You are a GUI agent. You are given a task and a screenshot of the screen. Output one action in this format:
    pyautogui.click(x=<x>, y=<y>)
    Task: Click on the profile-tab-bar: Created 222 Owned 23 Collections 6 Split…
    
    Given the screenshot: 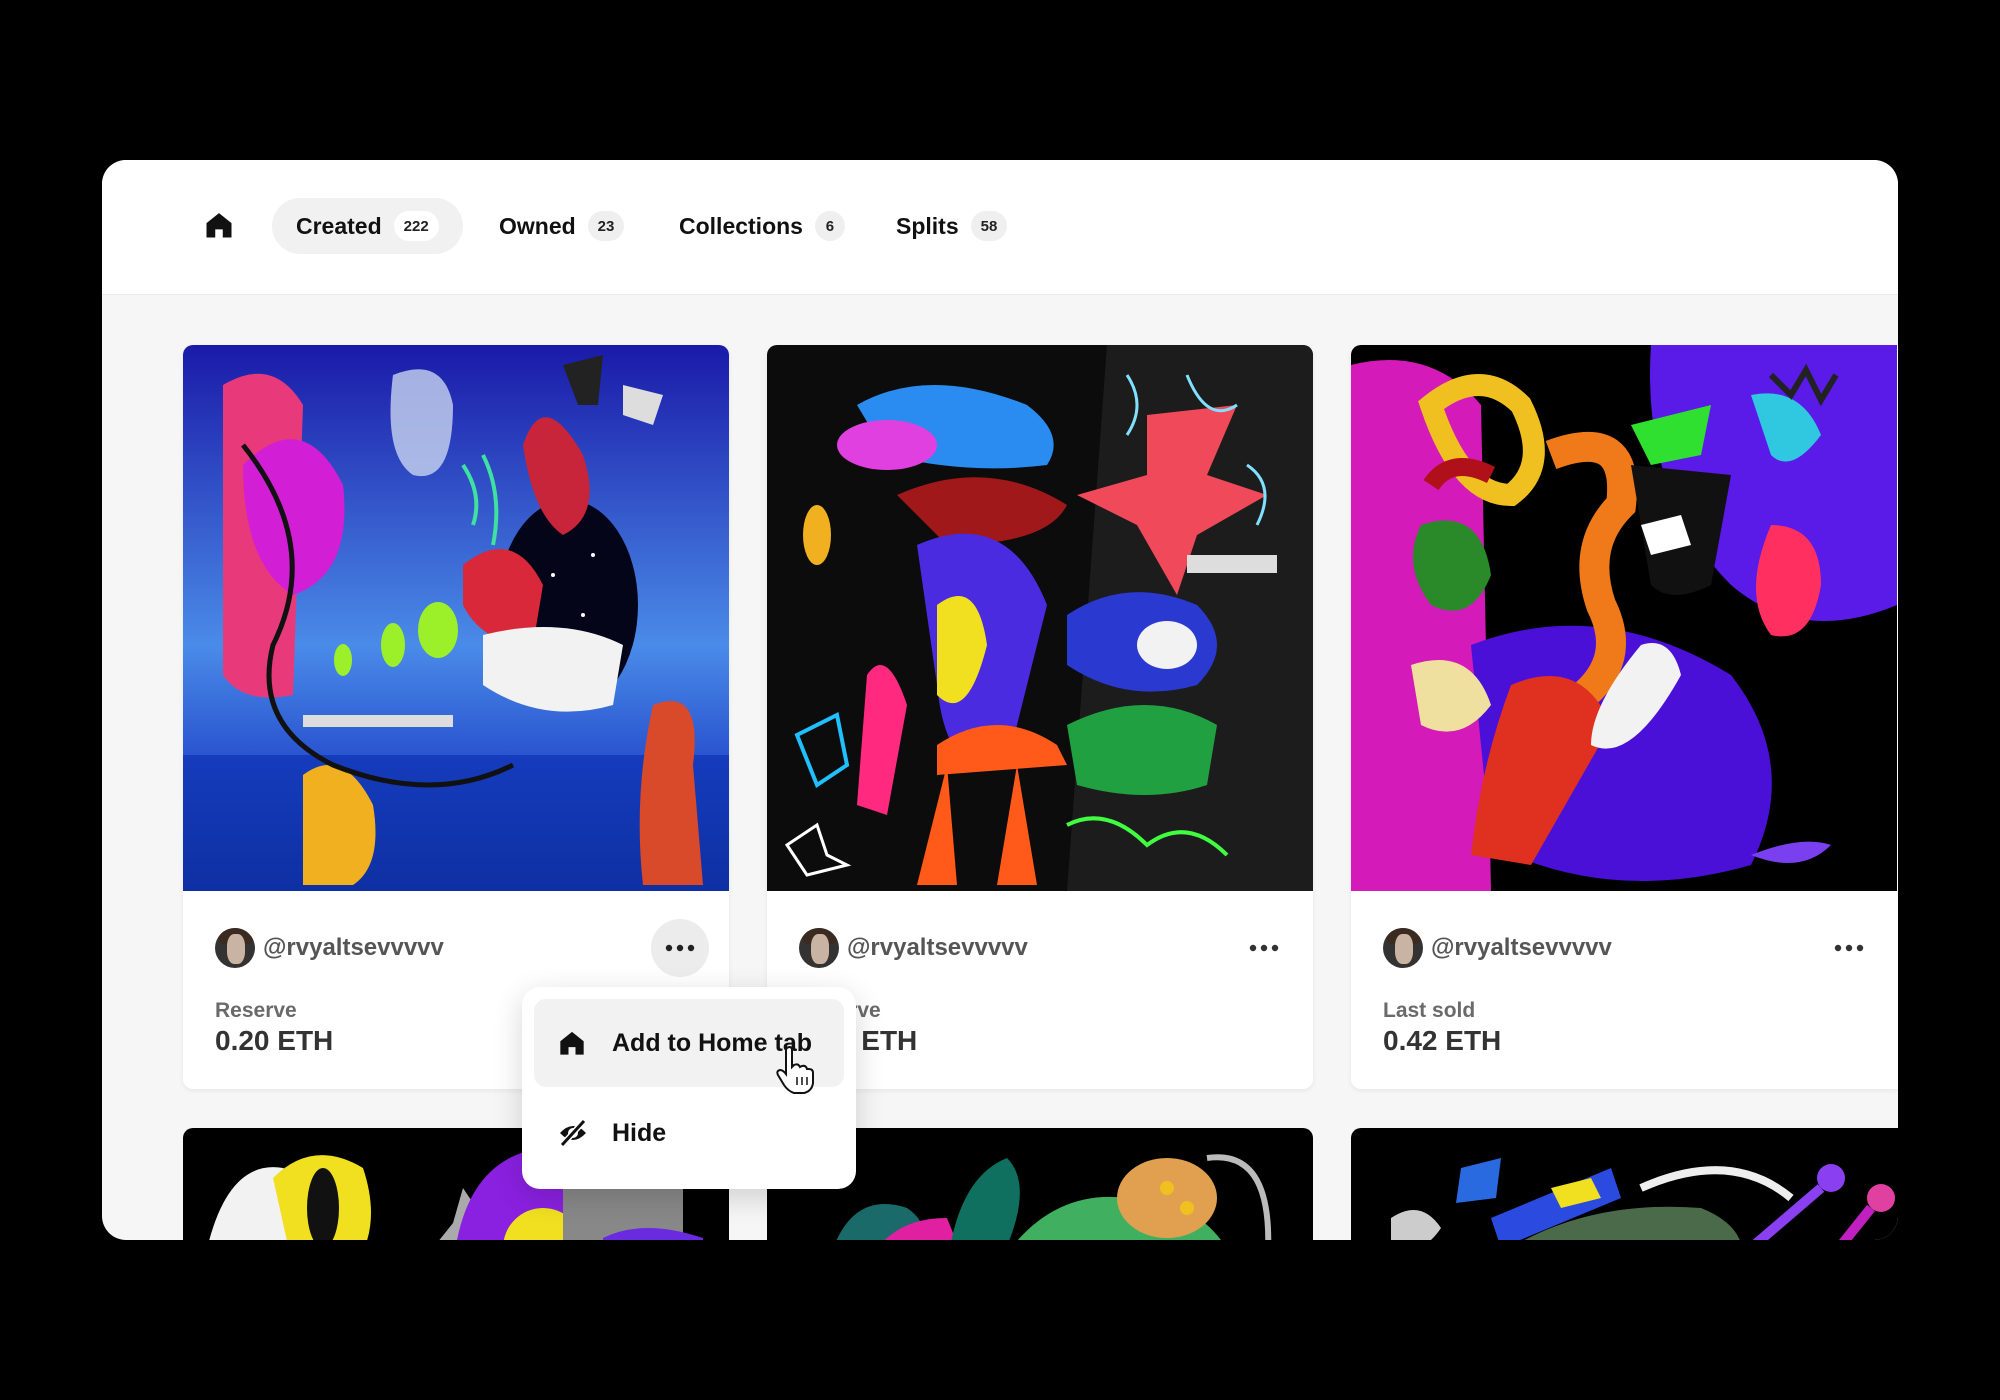 What is the action you would take?
    pyautogui.click(x=1000, y=227)
    